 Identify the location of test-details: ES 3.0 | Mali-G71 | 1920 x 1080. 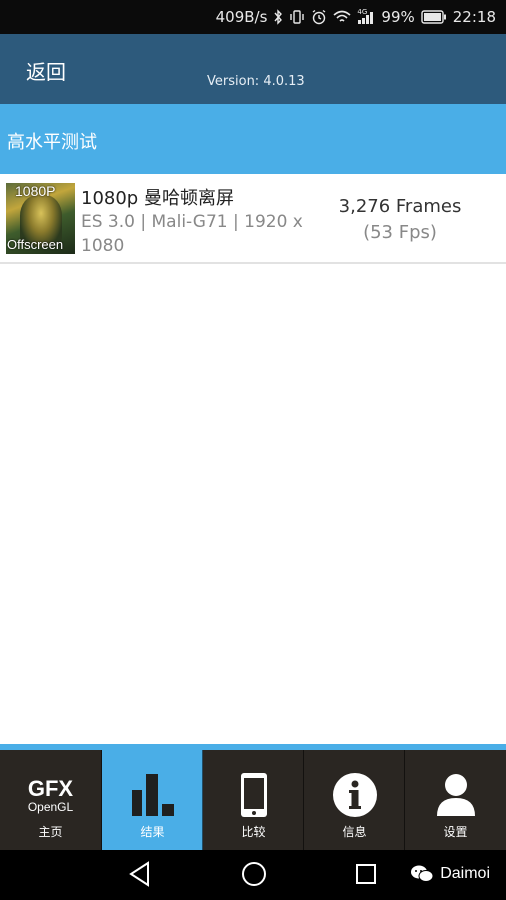
(192, 234).